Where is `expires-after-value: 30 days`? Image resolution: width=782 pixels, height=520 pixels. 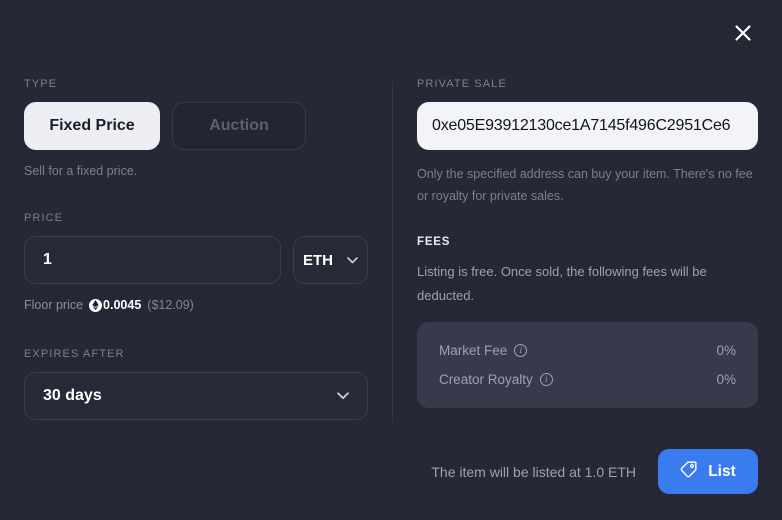 expires-after-value: 30 days is located at coordinates (72, 395).